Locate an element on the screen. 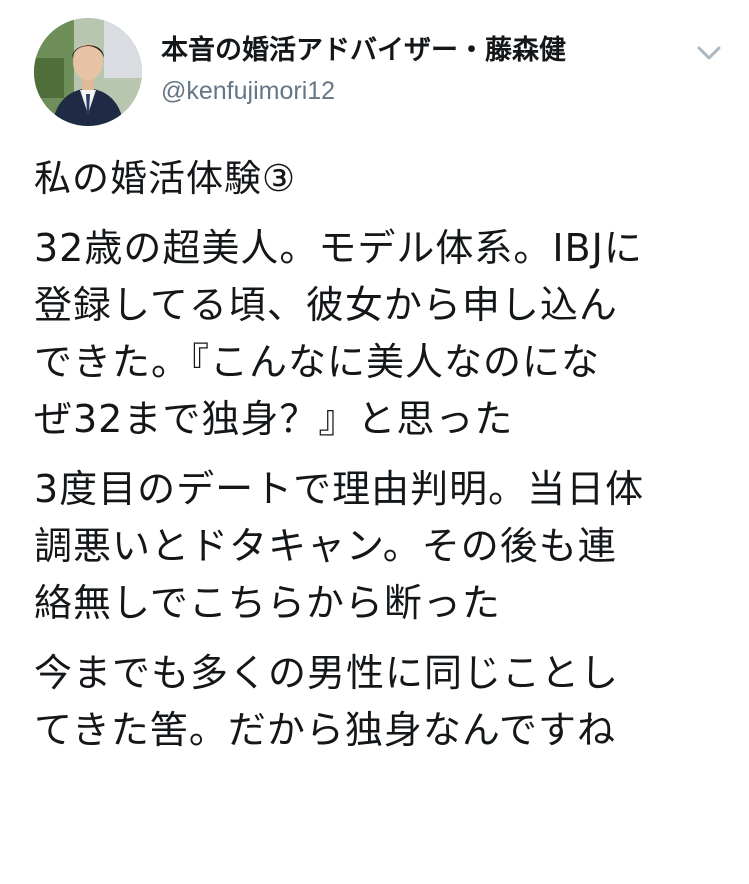 The width and height of the screenshot is (749, 884). tweet-header: 本音の婚活アドバイザー・藤森健 @kenfujimori12 is located at coordinates (379, 73).